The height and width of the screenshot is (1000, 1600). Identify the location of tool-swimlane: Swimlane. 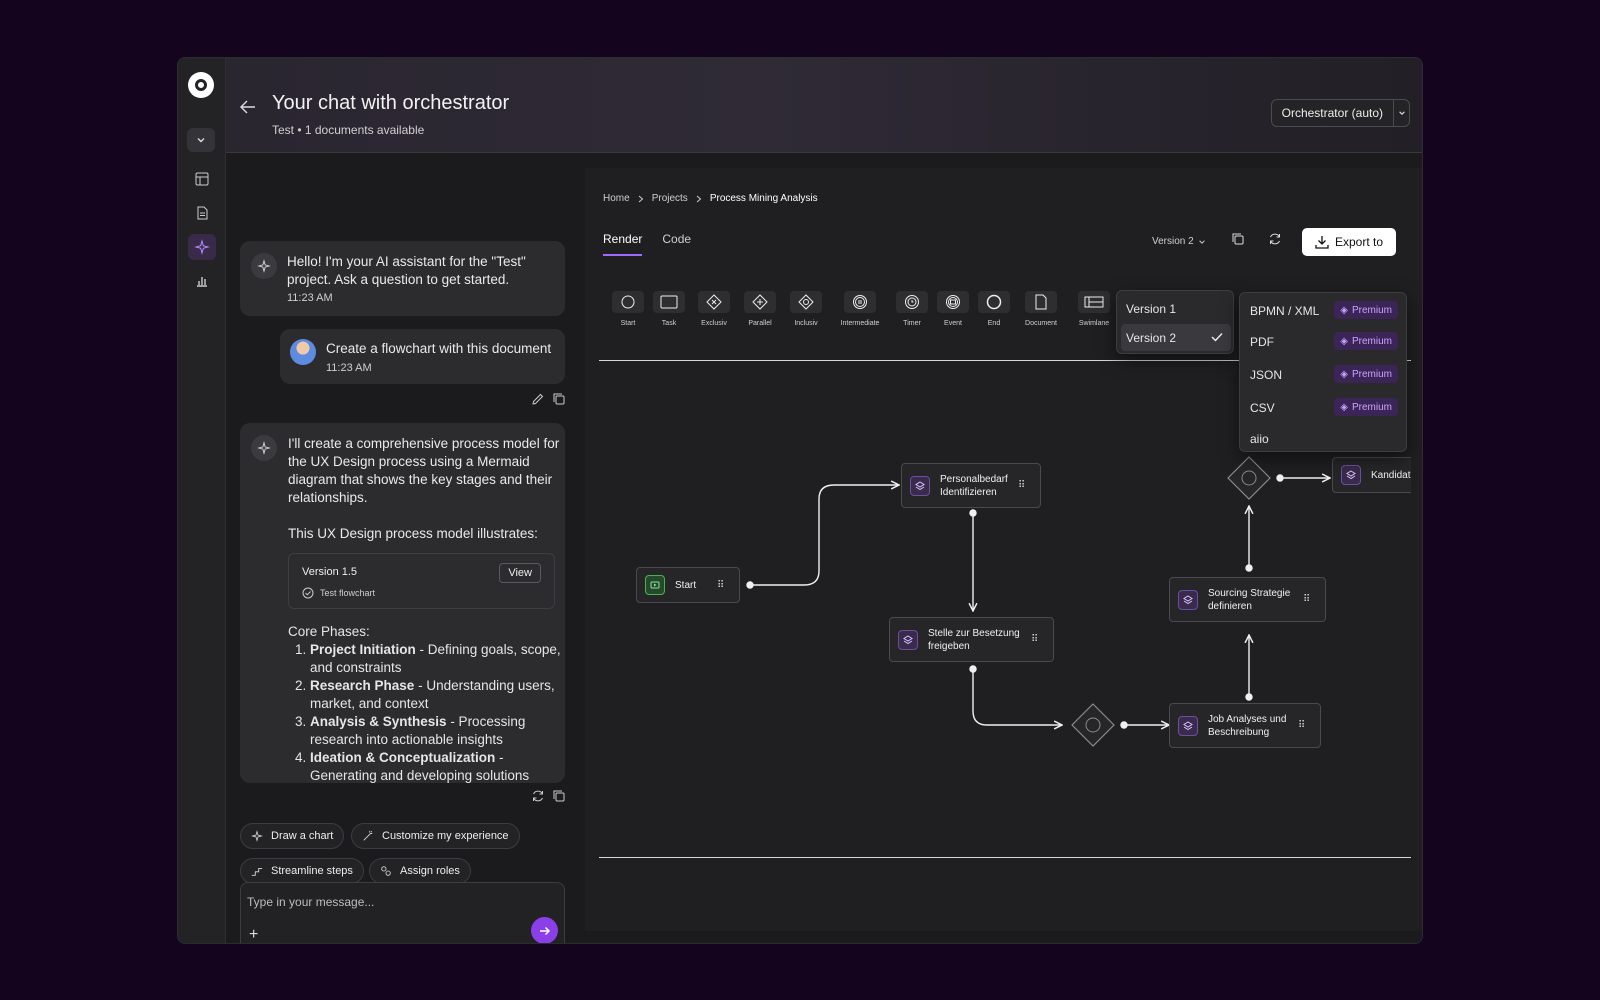
(1094, 309).